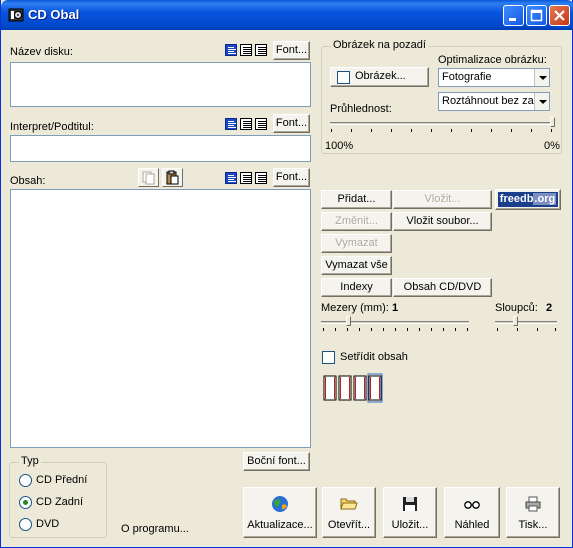  I want to click on spacing-label: Mezery (mm):, so click(355, 308).